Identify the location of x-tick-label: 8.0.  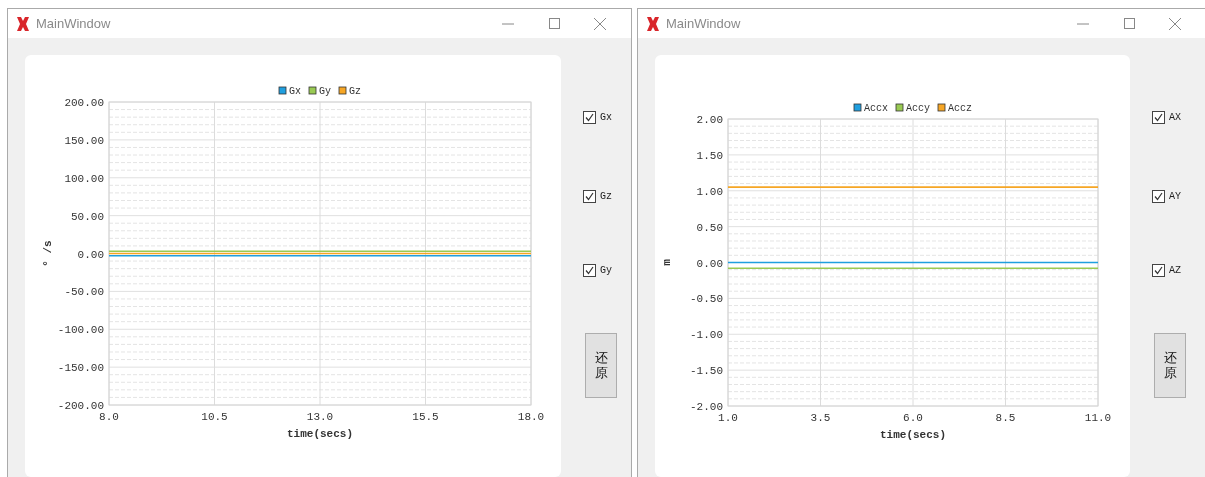
(109, 417).